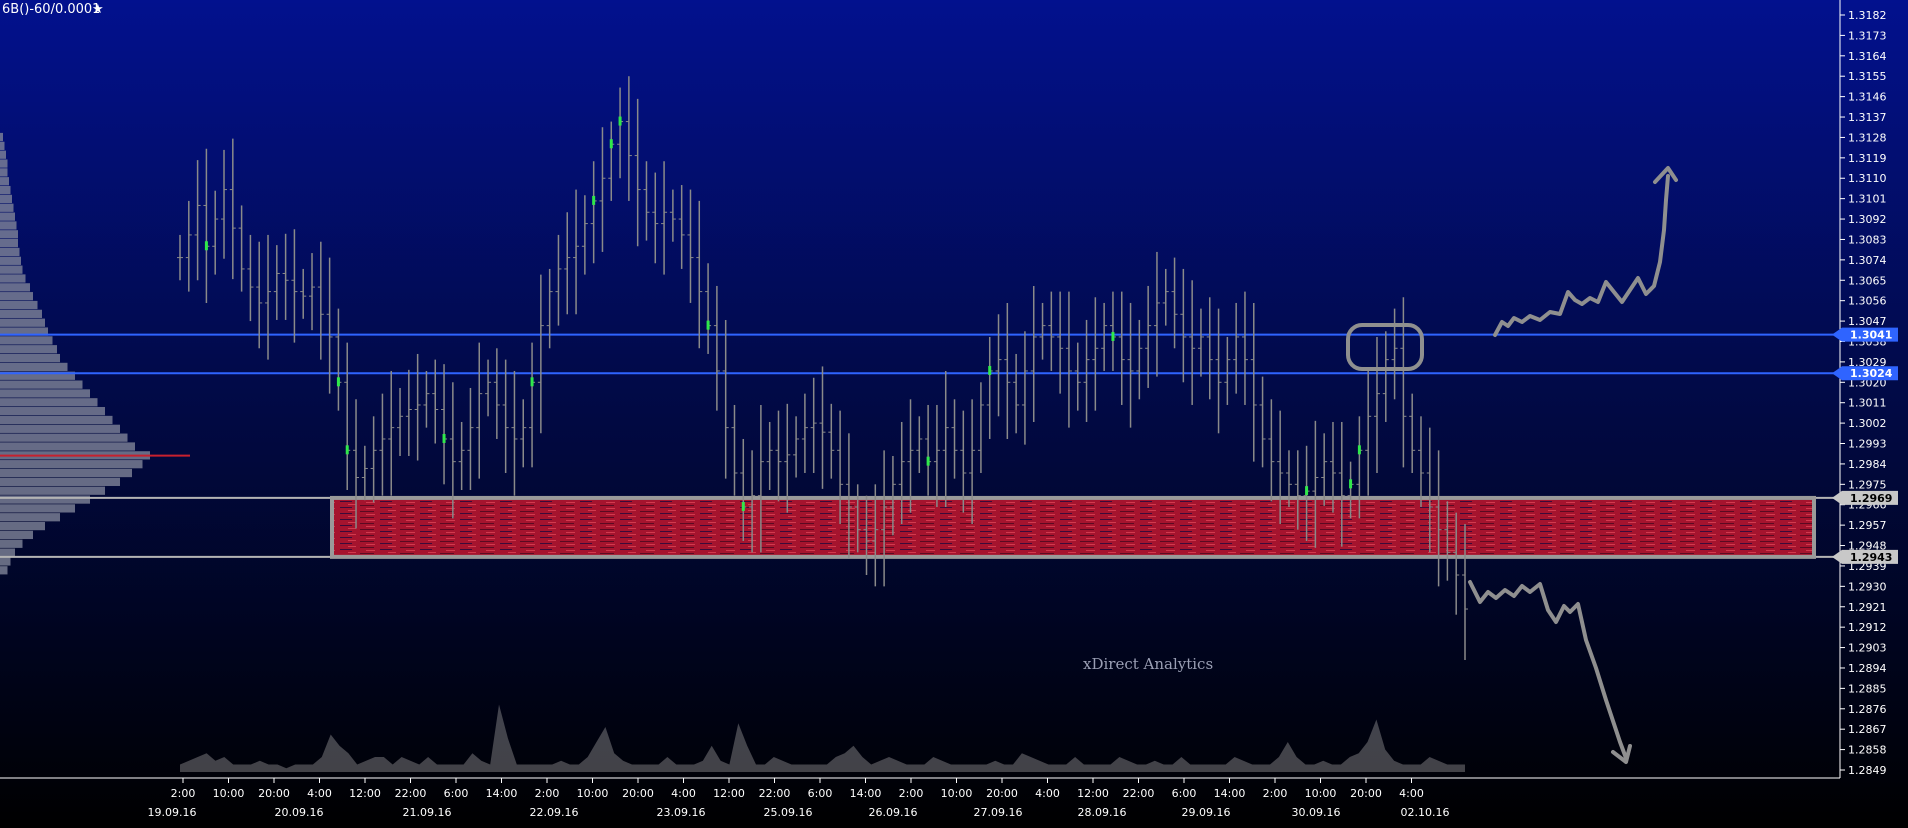 Image resolution: width=1908 pixels, height=828 pixels. Describe the element at coordinates (1867, 648) in the screenshot. I see `price-tick-label: 1.2903` at that location.